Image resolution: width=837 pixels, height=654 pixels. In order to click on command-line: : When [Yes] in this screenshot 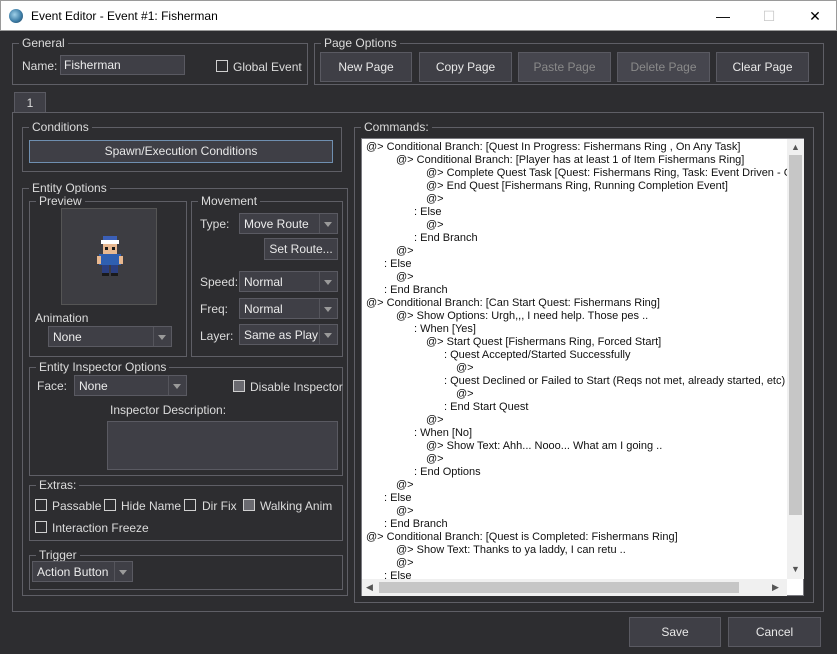, I will do `click(445, 329)`.